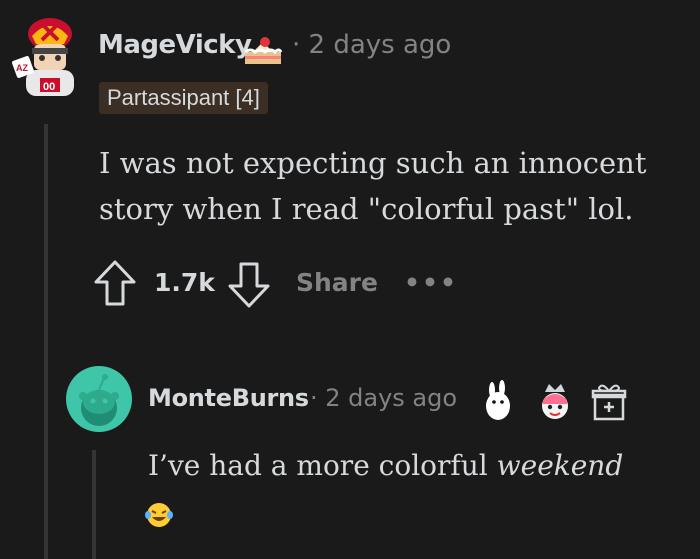  Describe the element at coordinates (22, 68) in the screenshot. I see `svg-text: AZ` at that location.